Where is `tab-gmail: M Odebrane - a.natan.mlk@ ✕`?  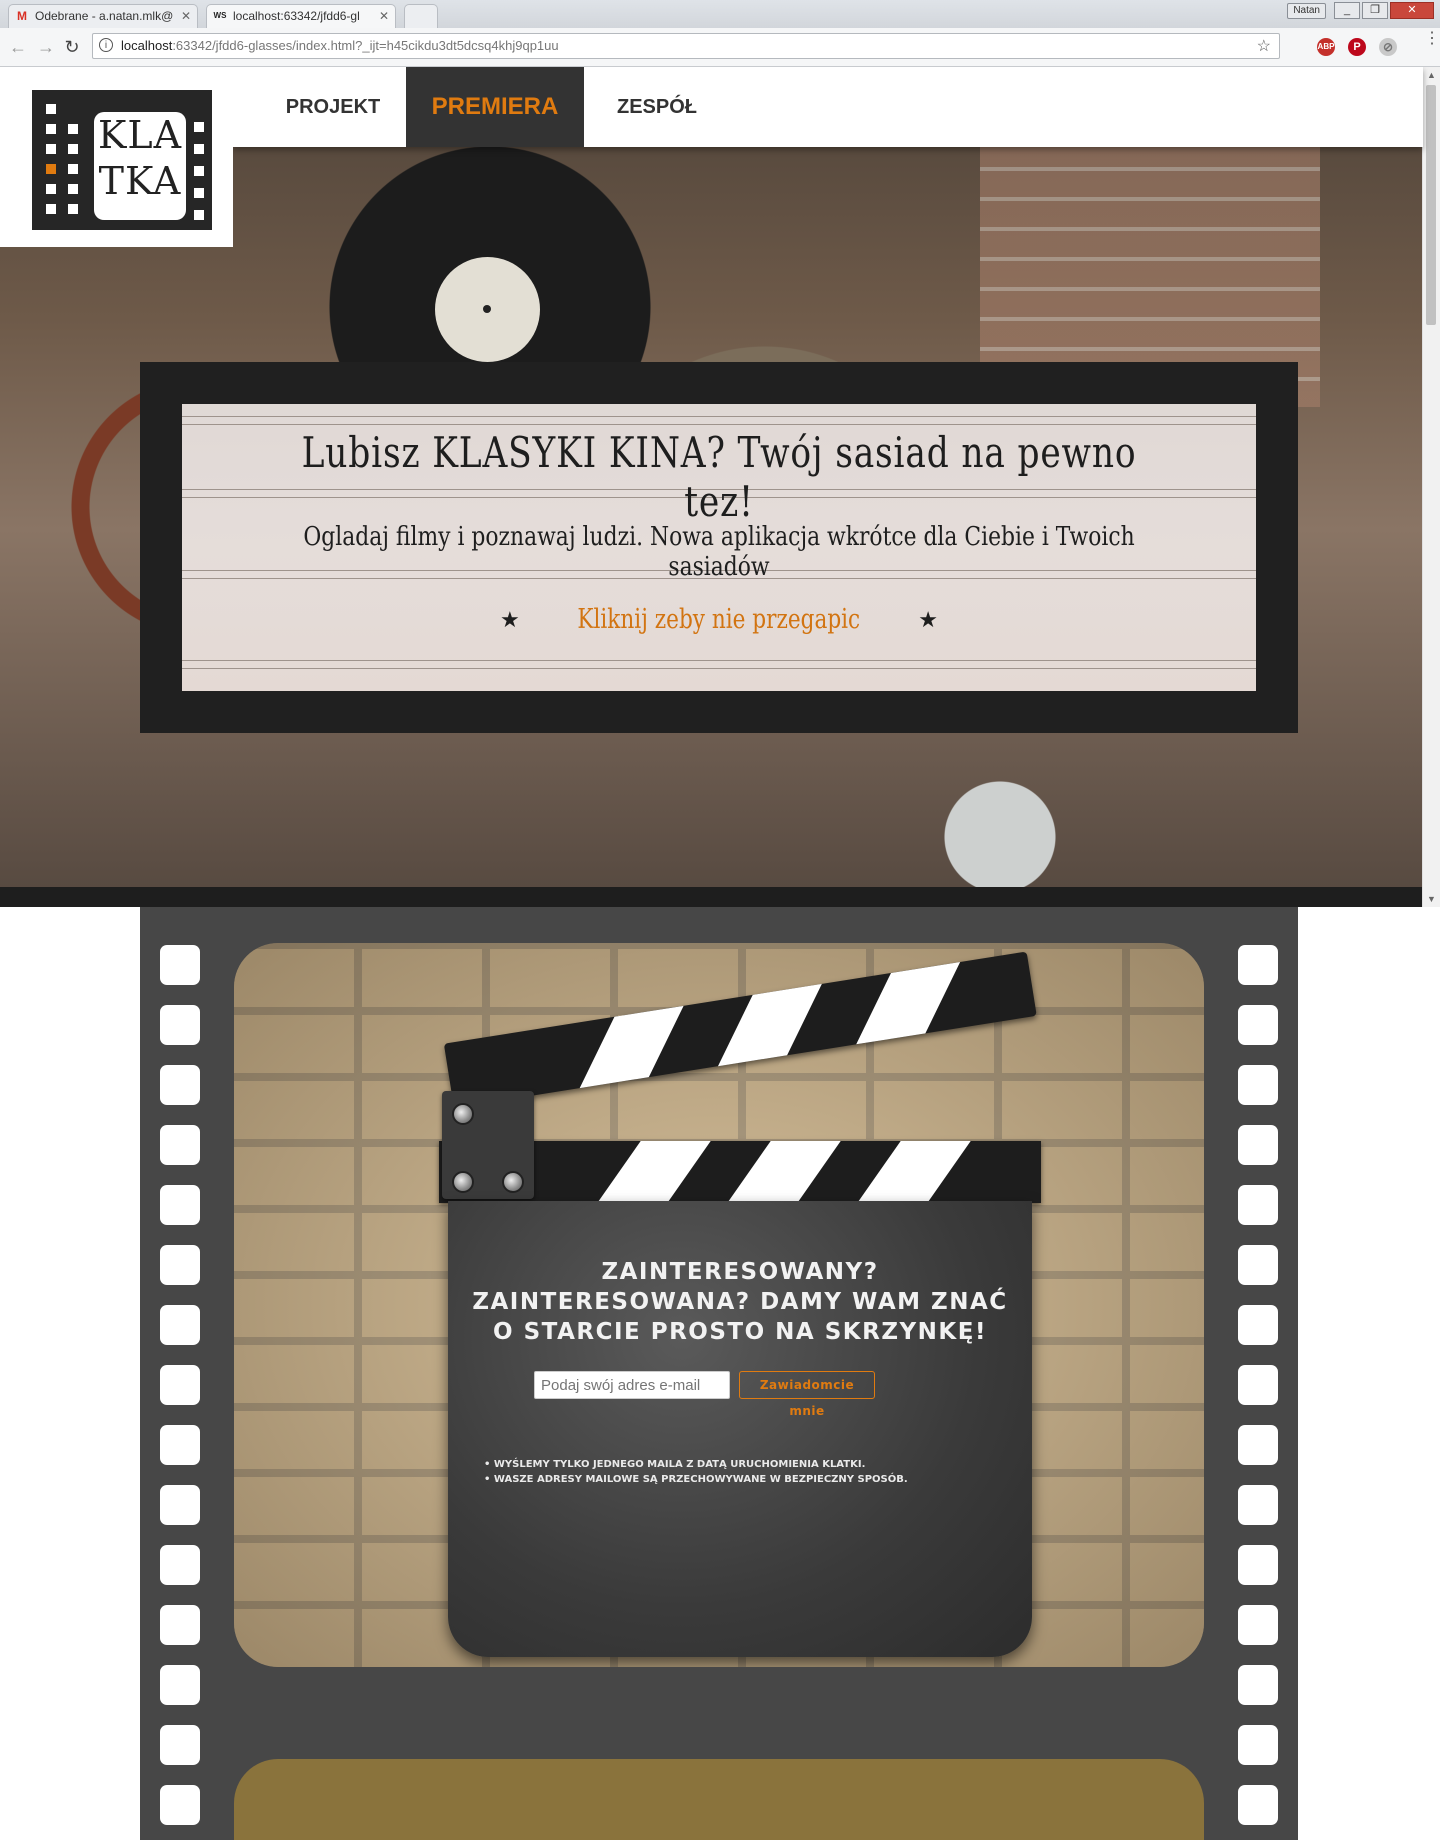
tab-gmail: M Odebrane - a.natan.mlk@ ✕ is located at coordinates (103, 16).